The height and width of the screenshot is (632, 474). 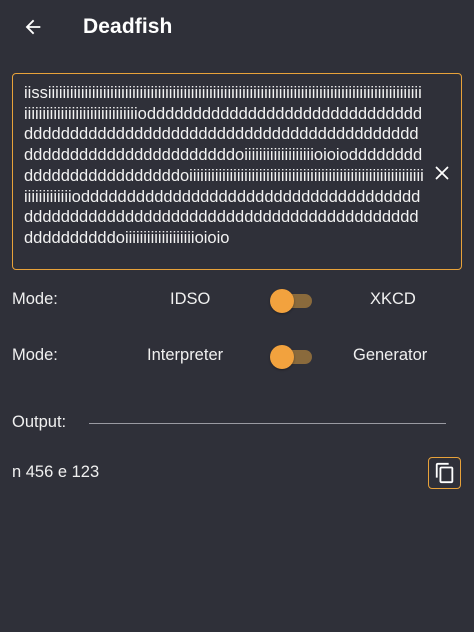 What do you see at coordinates (190, 299) in the screenshot?
I see `mode-option-idso: IDSO` at bounding box center [190, 299].